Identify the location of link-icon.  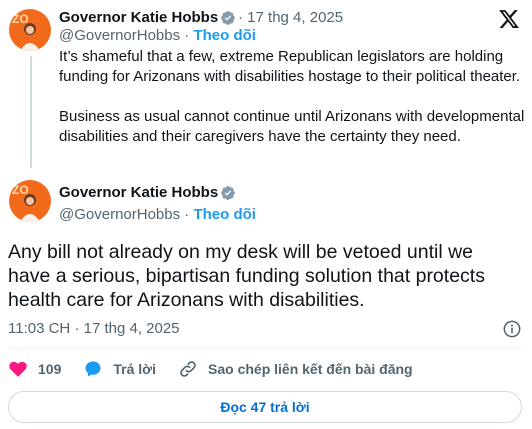
(188, 369).